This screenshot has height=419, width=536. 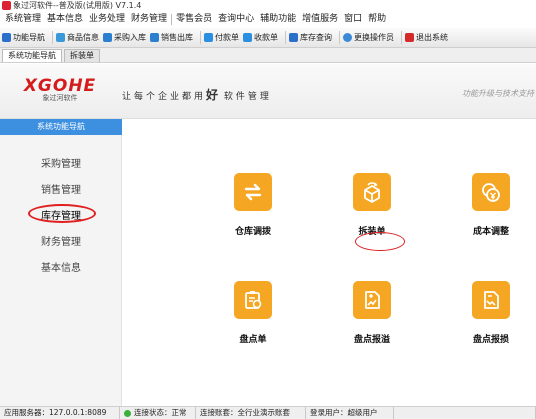 I want to click on toolbar-sales-out-button: 销售出库, so click(x=173, y=37).